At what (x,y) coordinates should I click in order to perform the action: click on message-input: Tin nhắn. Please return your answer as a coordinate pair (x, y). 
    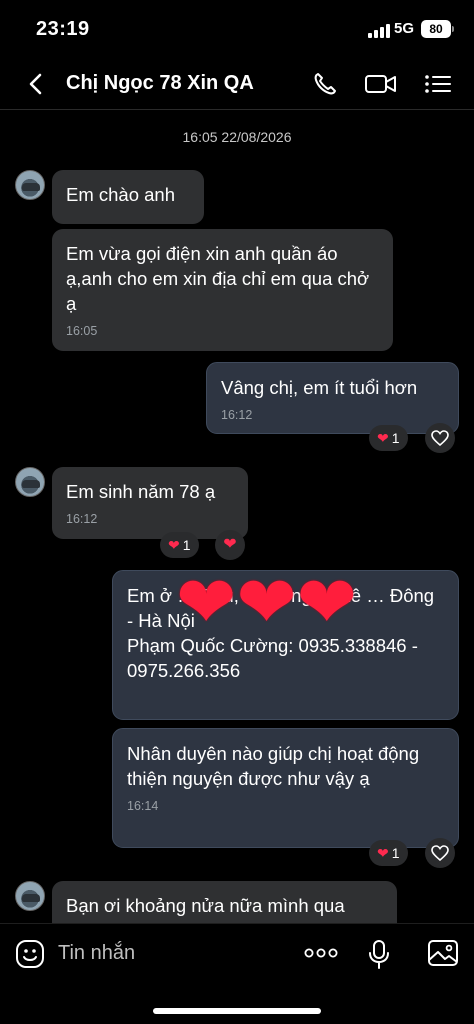
    Looking at the image, I should click on (96, 953).